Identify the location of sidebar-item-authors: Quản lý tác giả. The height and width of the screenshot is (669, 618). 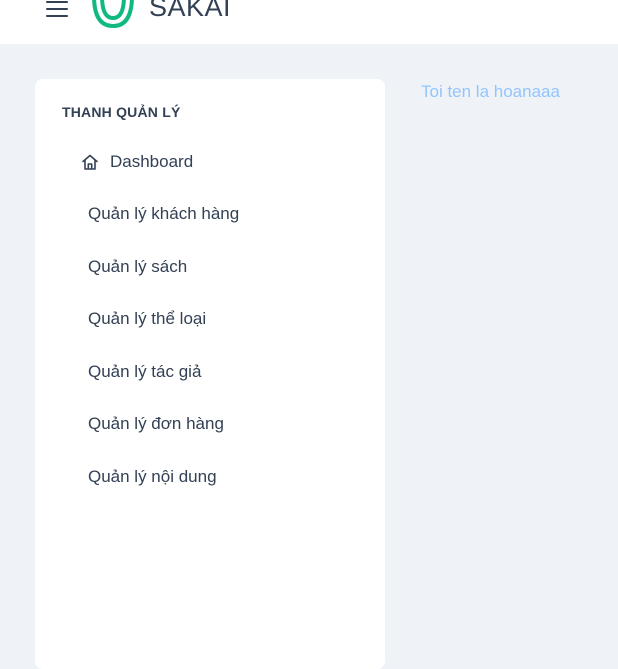
(210, 372).